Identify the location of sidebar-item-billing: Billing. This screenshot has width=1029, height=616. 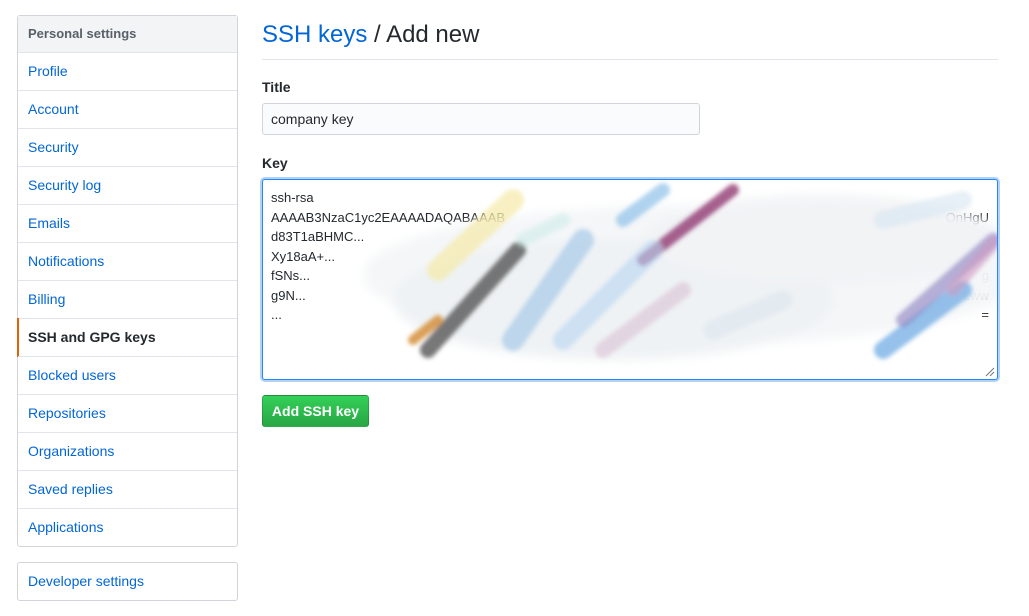
(127, 299).